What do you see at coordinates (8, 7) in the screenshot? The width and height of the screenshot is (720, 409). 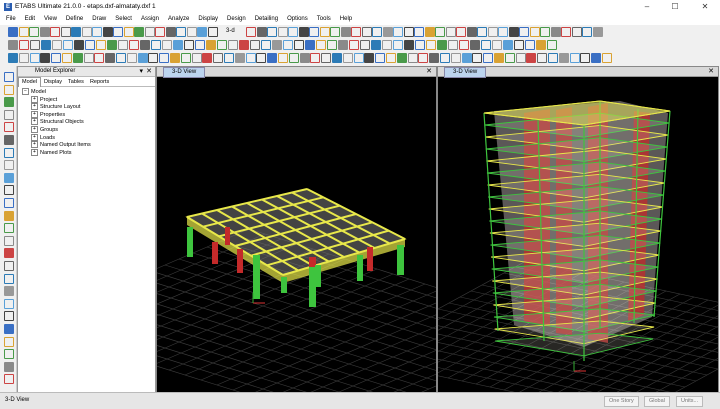 I see `etabs-app-icon: E` at bounding box center [8, 7].